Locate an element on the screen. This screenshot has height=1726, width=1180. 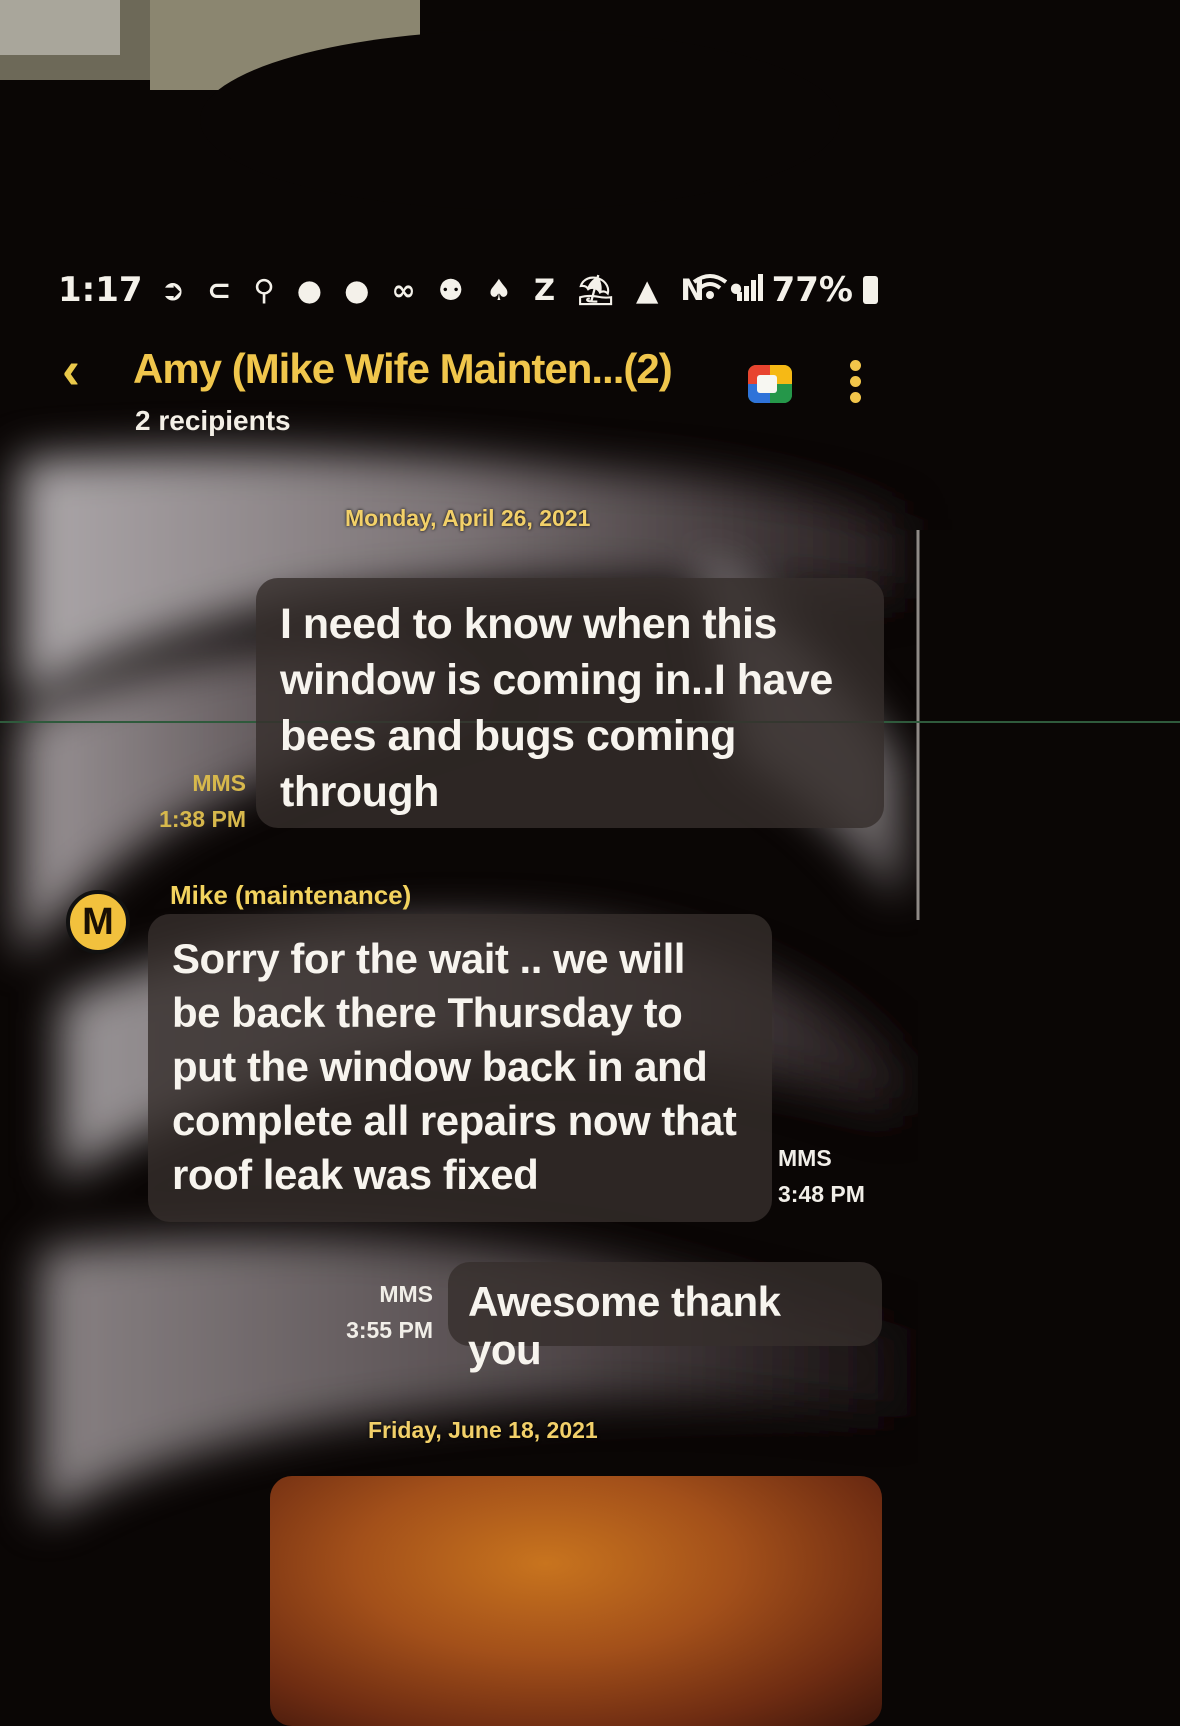
message-line: put the window back in and is located at coordinates (440, 1066).